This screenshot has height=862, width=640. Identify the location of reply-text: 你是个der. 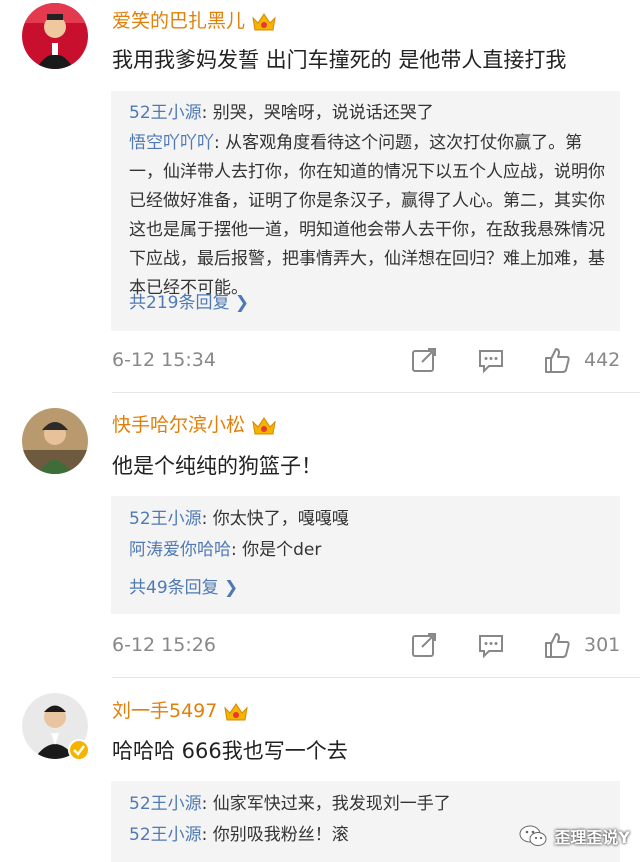
(282, 550).